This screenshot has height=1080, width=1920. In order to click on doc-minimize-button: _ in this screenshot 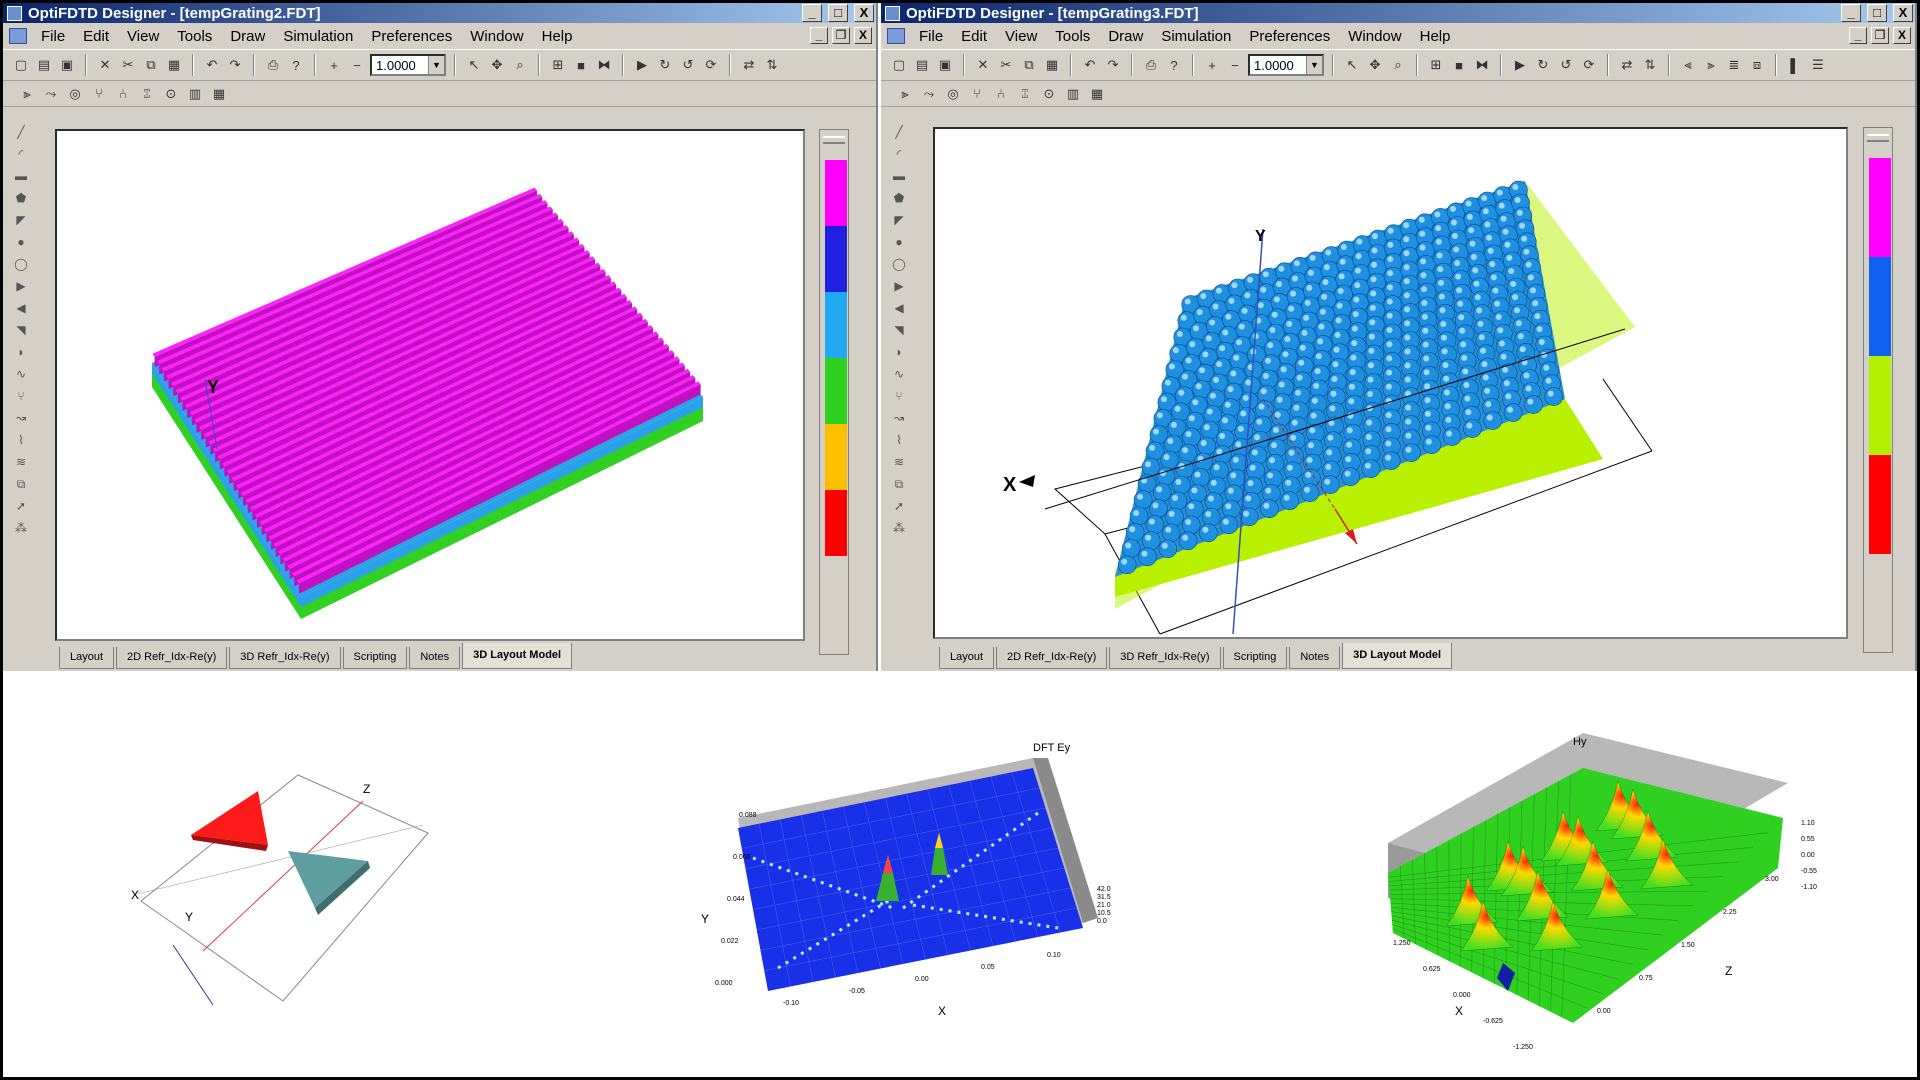, I will do `click(1858, 35)`.